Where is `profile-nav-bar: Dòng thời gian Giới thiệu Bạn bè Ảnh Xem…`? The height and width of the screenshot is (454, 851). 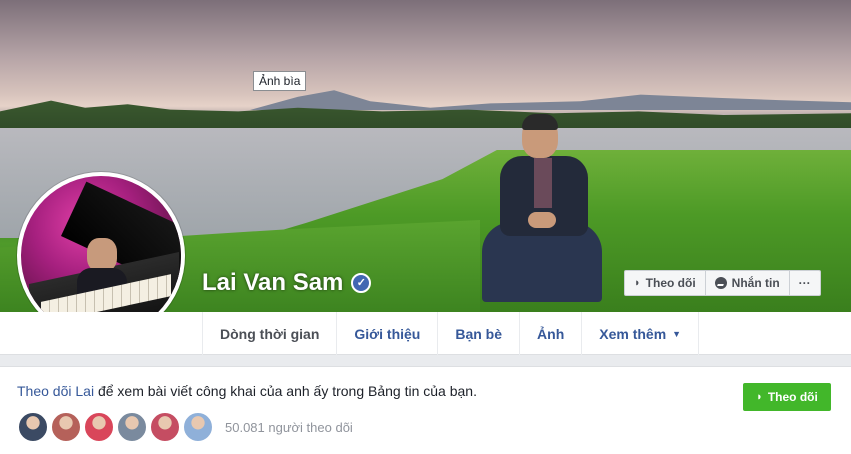 profile-nav-bar: Dòng thời gian Giới thiệu Bạn bè Ảnh Xem… is located at coordinates (425, 333).